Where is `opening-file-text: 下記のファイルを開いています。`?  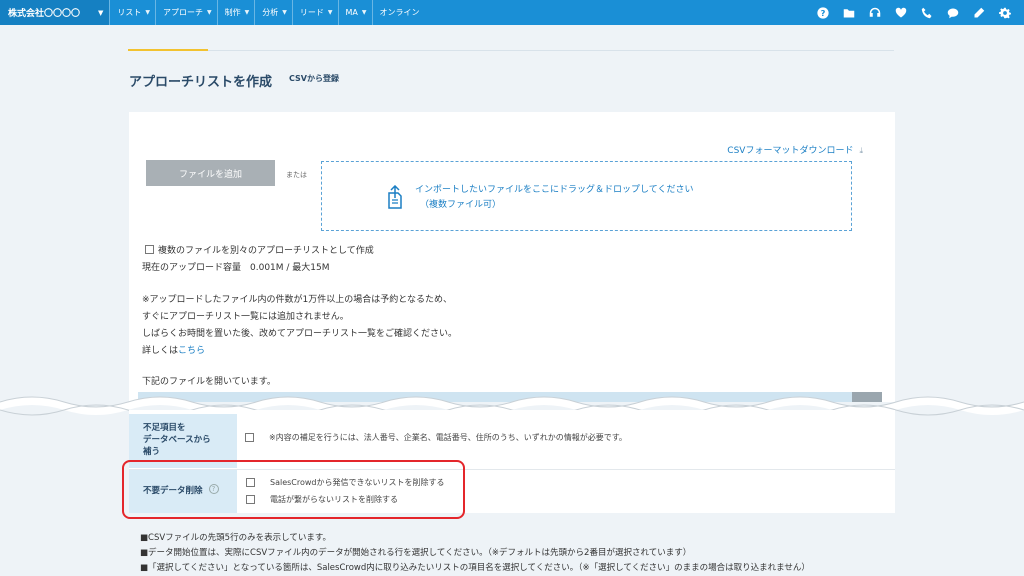
opening-file-text: 下記のファイルを開いています。 is located at coordinates (209, 382).